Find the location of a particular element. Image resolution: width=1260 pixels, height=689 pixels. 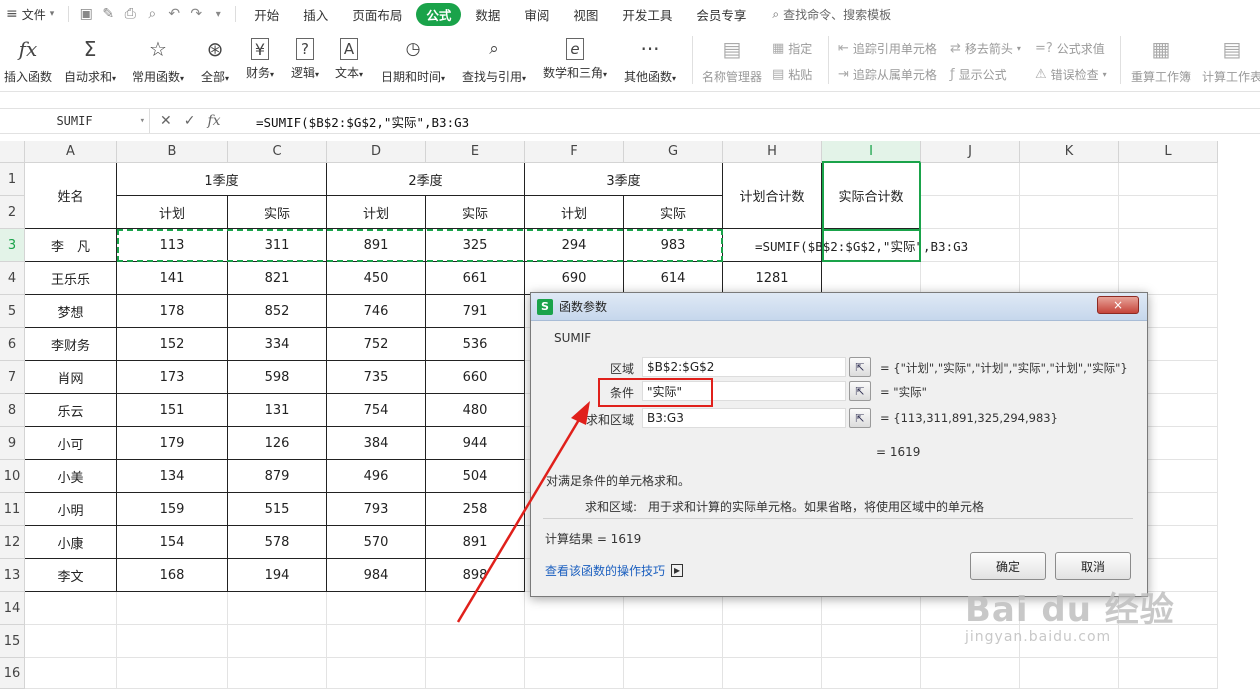

logic-functions-button: ? 逻辑▾ is located at coordinates (305, 57).